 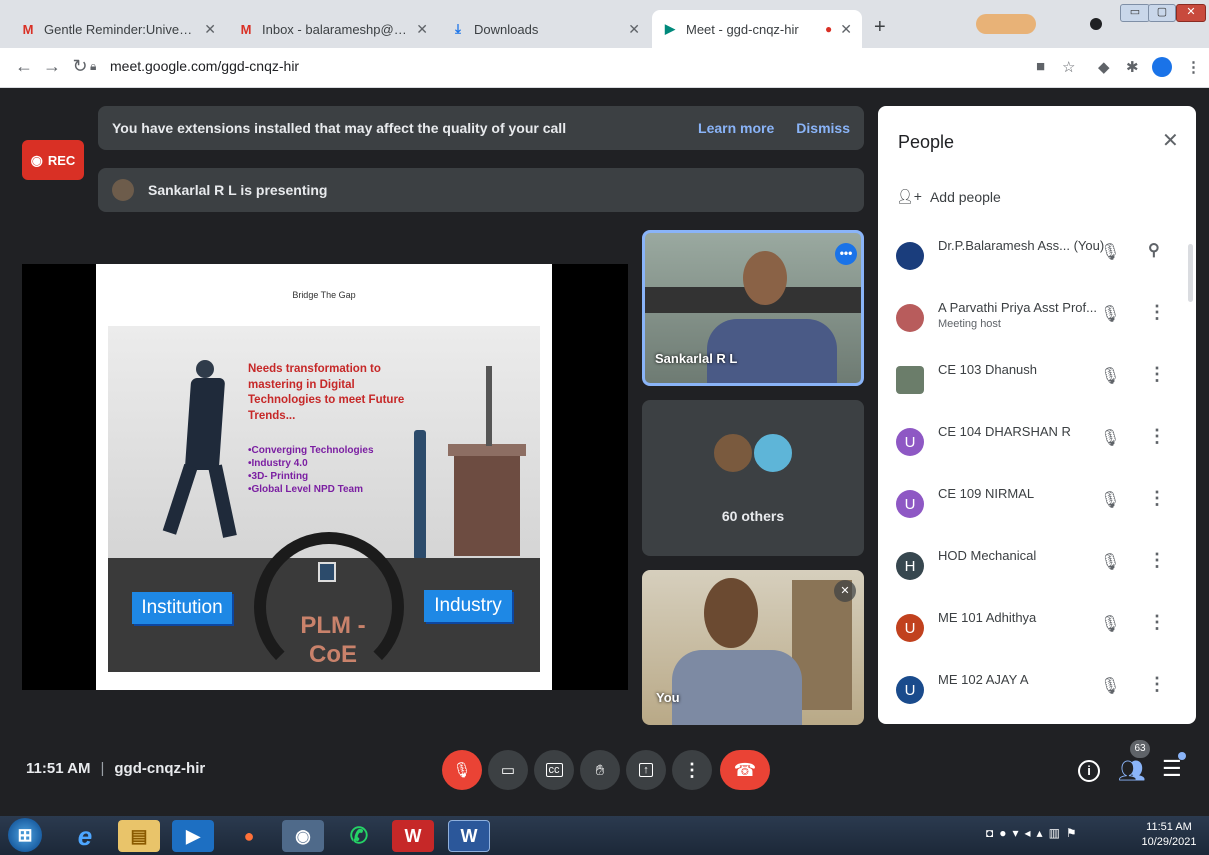 What do you see at coordinates (600, 770) in the screenshot?
I see `raise-hand-button: ✋︎` at bounding box center [600, 770].